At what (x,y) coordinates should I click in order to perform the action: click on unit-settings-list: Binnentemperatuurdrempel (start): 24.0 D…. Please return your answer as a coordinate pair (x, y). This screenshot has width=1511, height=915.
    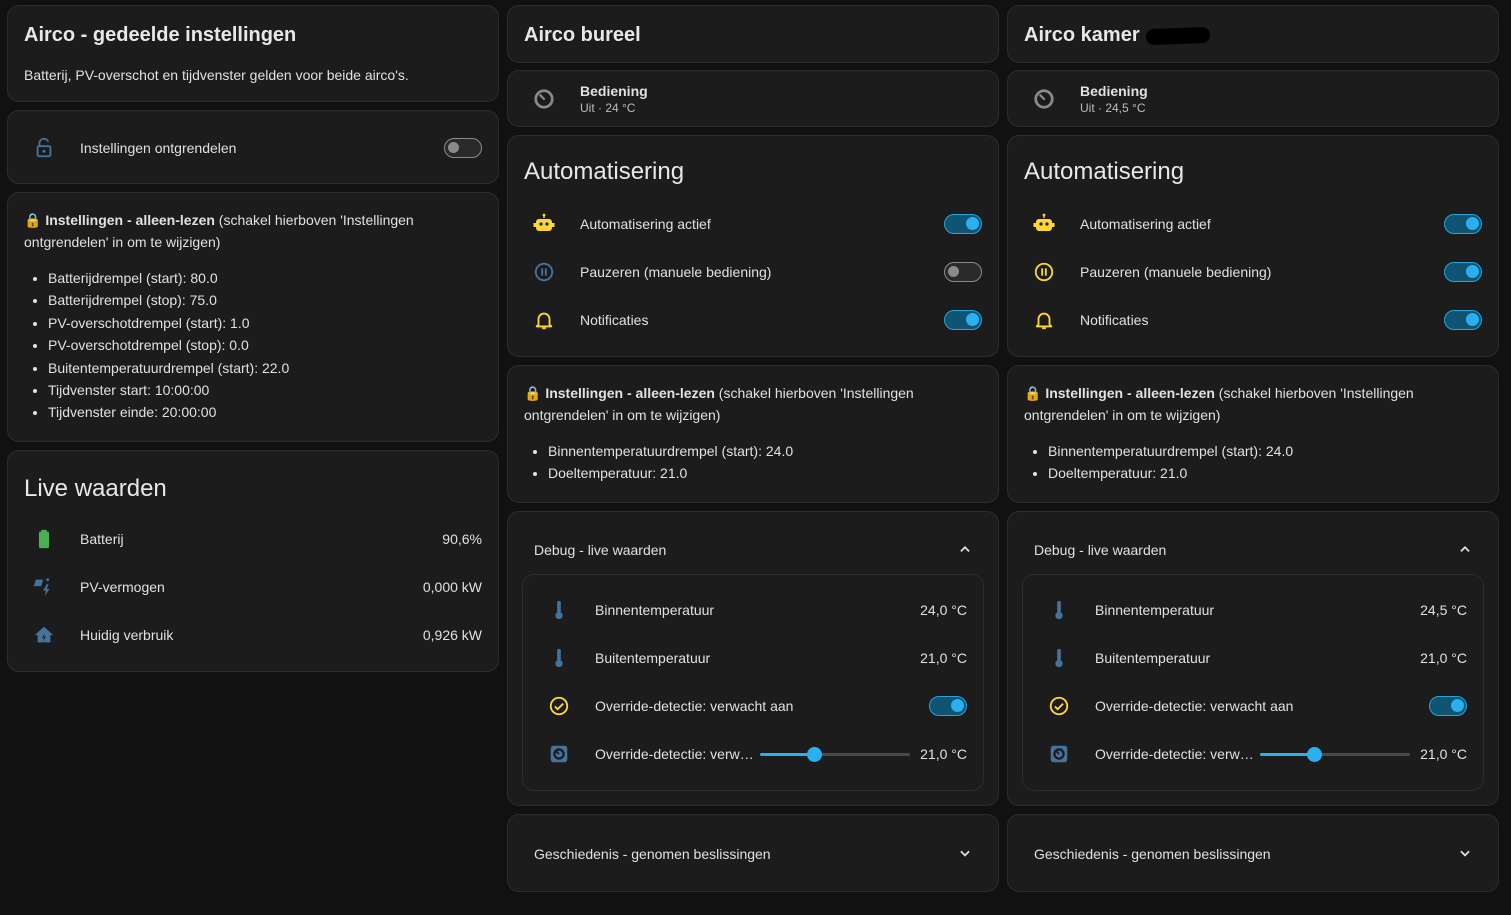
    Looking at the image, I should click on (765, 462).